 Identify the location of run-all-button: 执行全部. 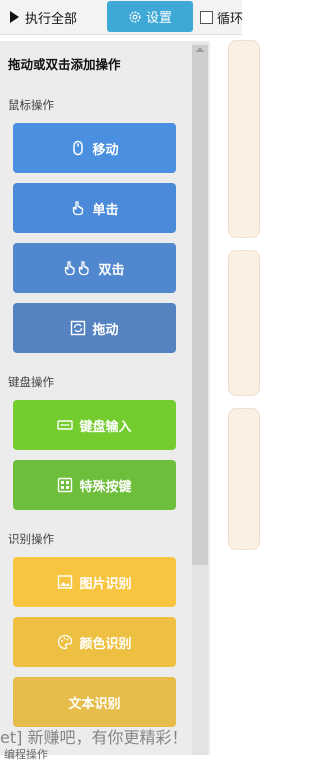
(53, 17).